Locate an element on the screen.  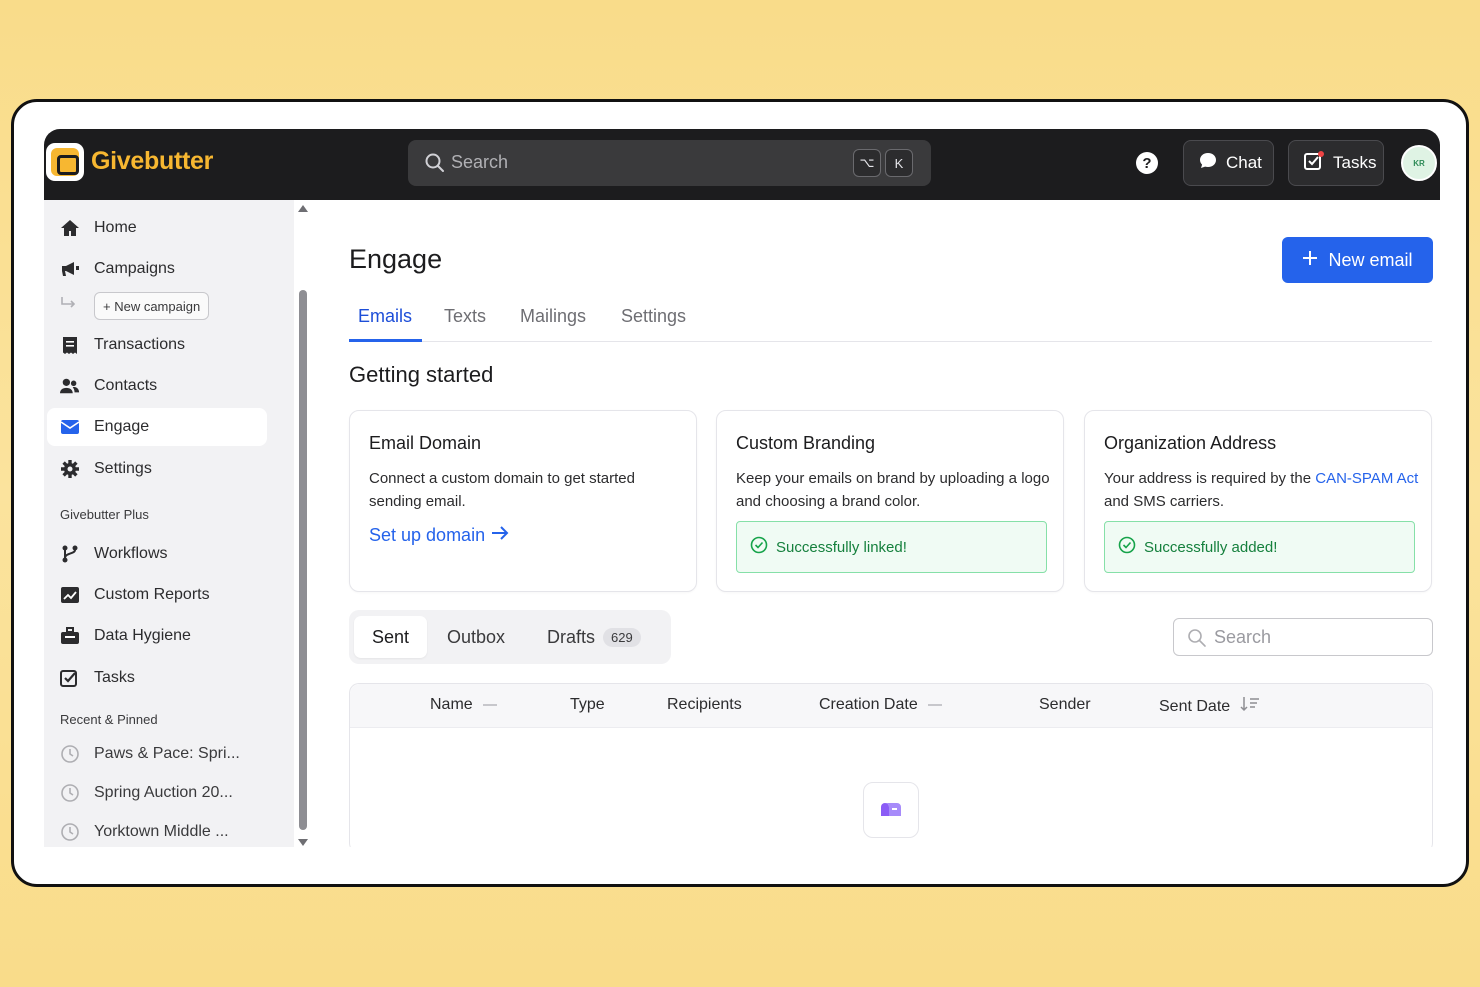
sidebar-item-contacts: Contacts is located at coordinates (157, 386).